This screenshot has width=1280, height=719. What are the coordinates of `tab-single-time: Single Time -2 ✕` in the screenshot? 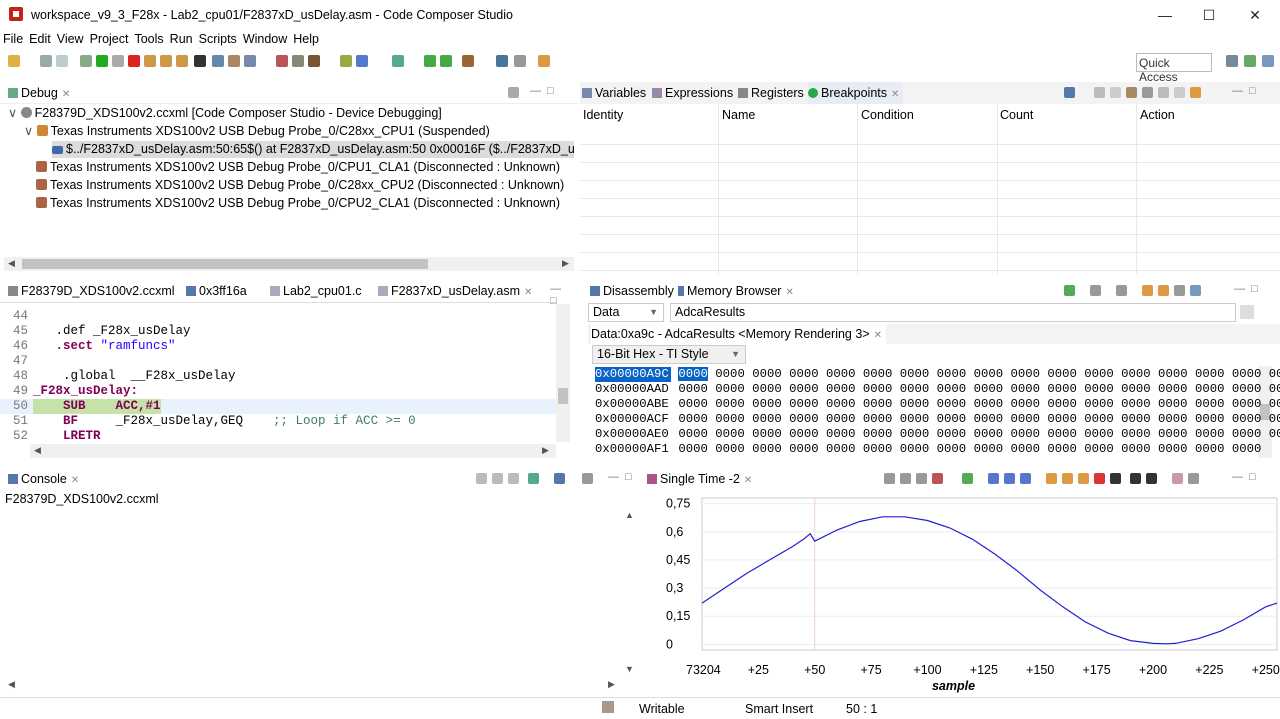 It's located at (700, 479).